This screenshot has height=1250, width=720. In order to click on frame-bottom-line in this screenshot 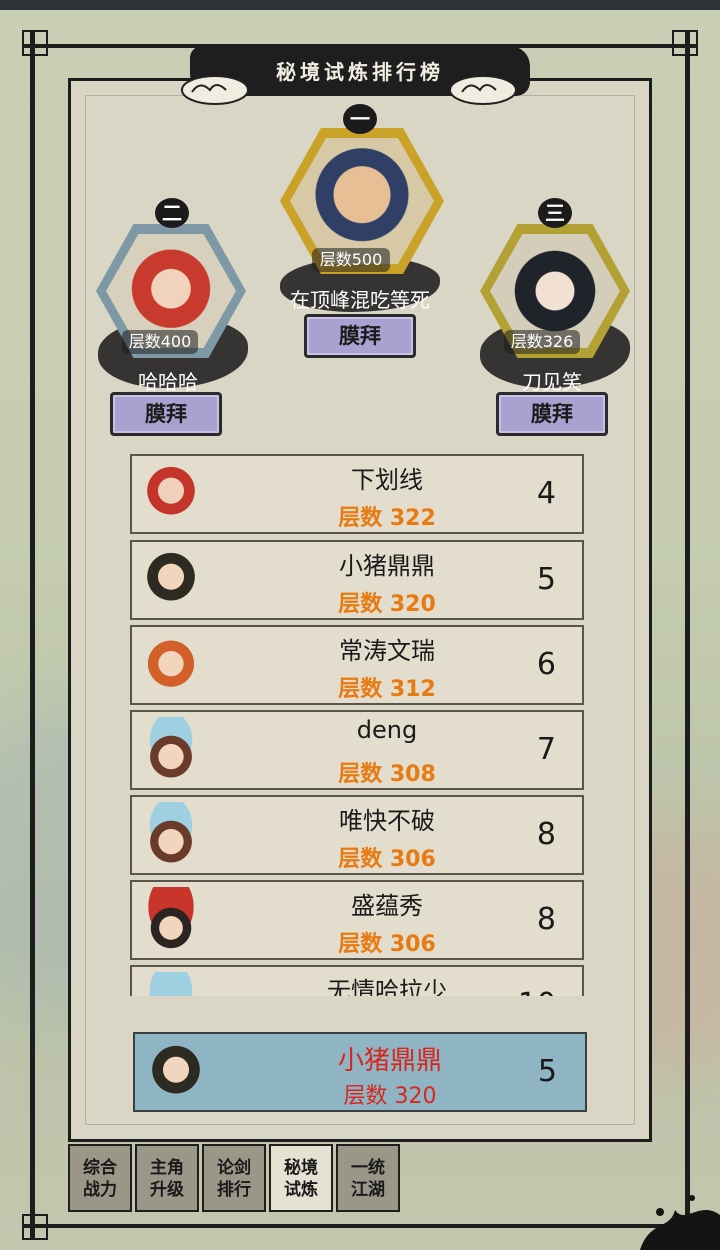, I will do `click(360, 1226)`.